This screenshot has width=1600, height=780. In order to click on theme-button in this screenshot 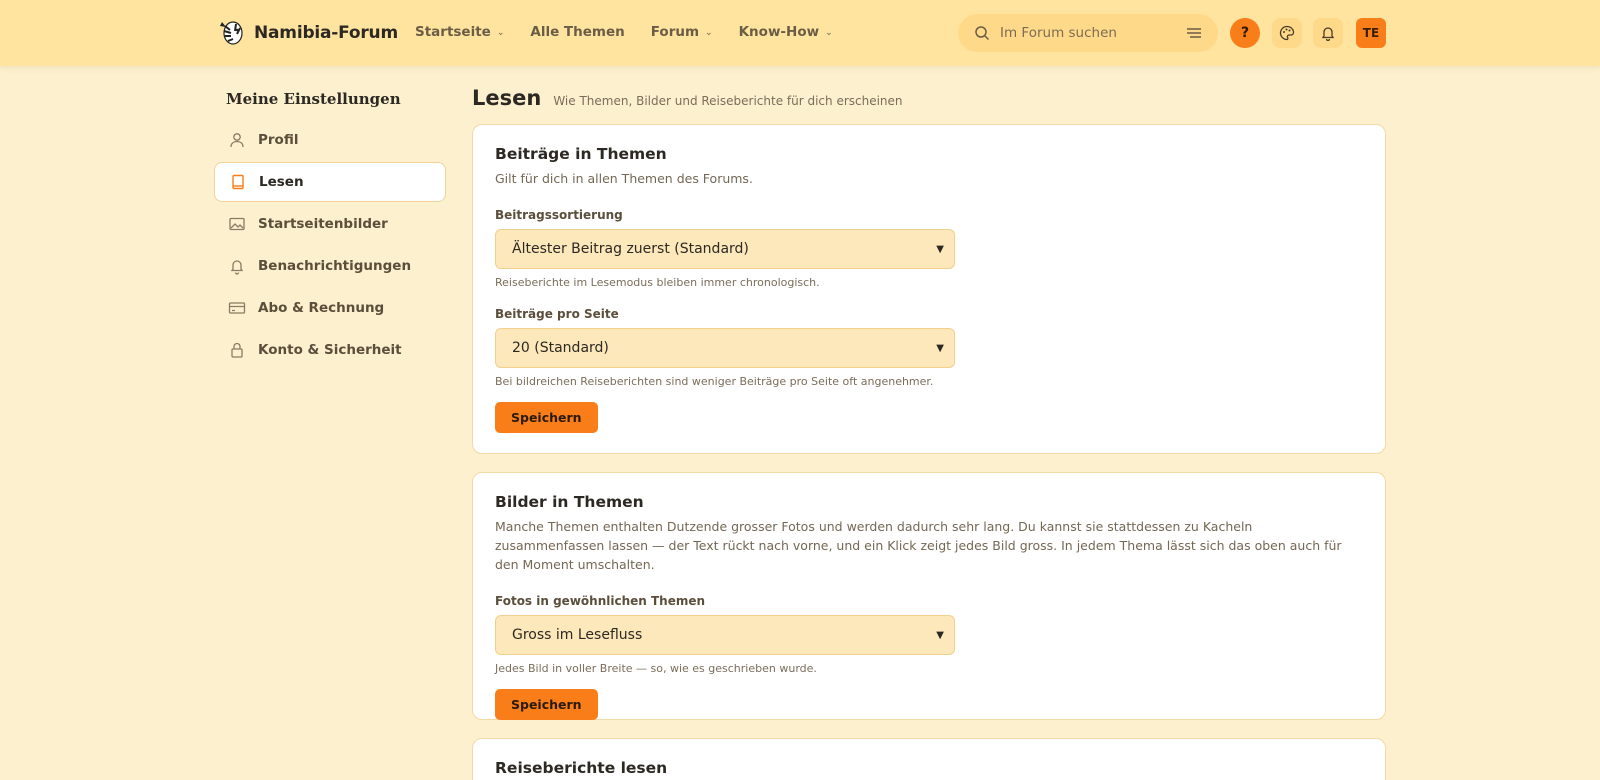, I will do `click(1287, 33)`.